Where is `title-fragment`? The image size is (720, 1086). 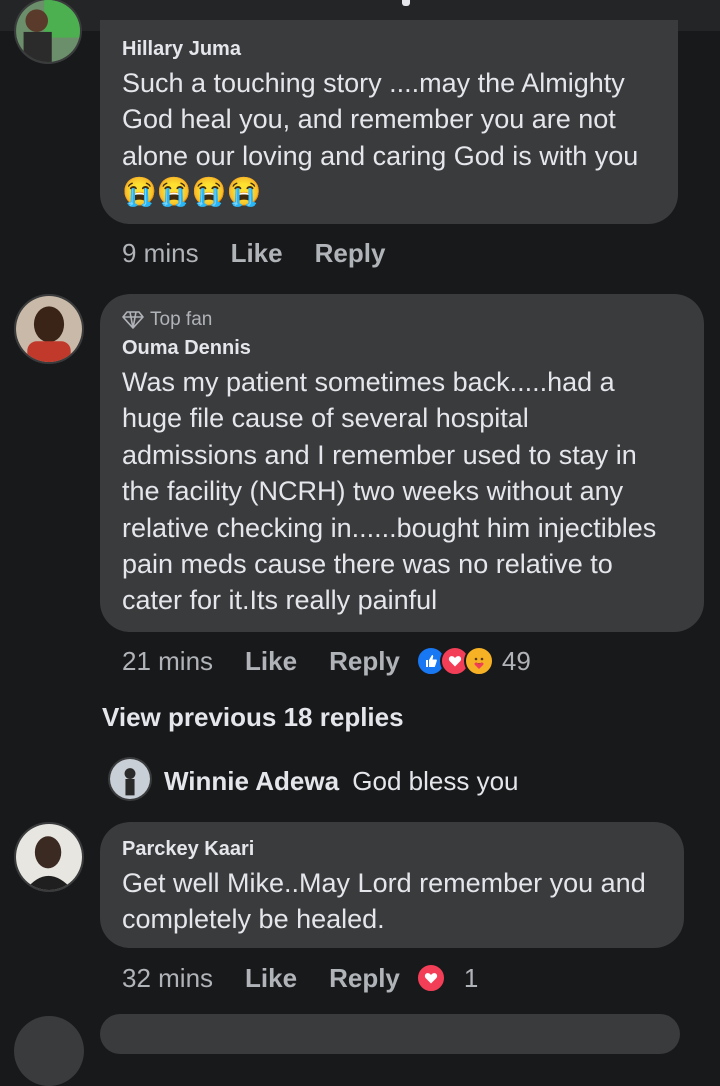
title-fragment is located at coordinates (406, 3).